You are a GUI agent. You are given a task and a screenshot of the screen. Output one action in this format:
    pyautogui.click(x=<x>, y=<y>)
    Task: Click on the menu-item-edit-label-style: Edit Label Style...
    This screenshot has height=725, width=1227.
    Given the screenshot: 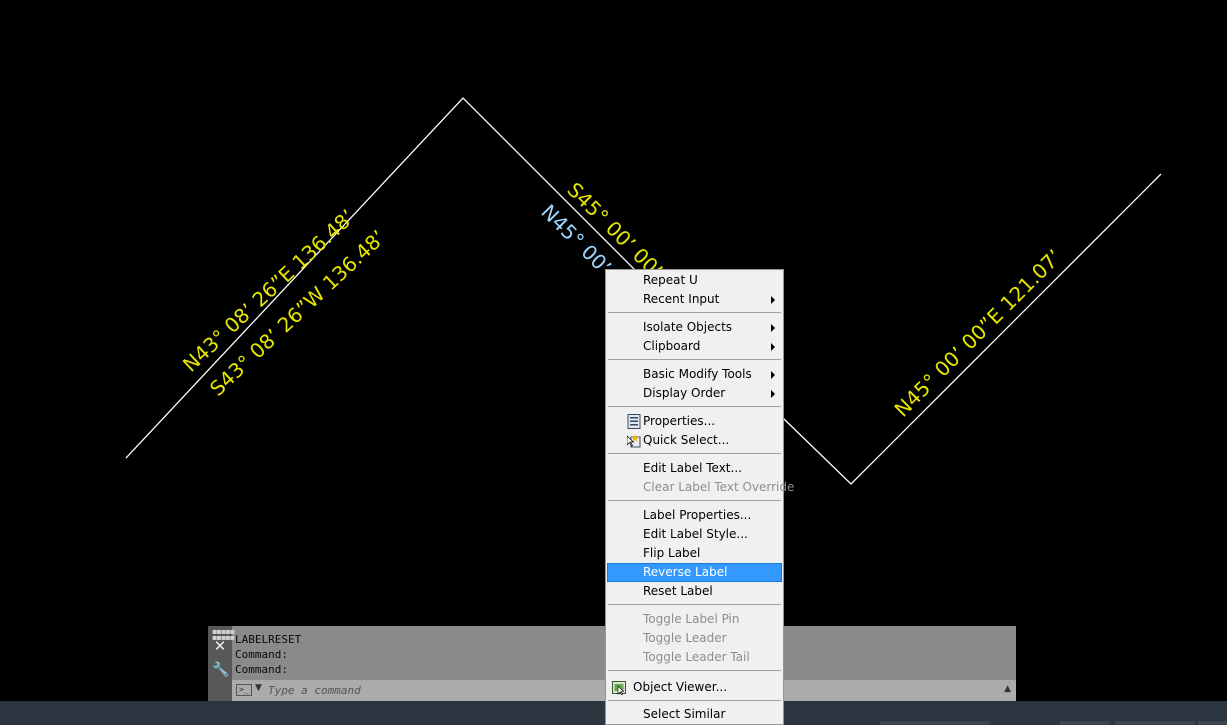 What is the action you would take?
    pyautogui.click(x=694, y=534)
    